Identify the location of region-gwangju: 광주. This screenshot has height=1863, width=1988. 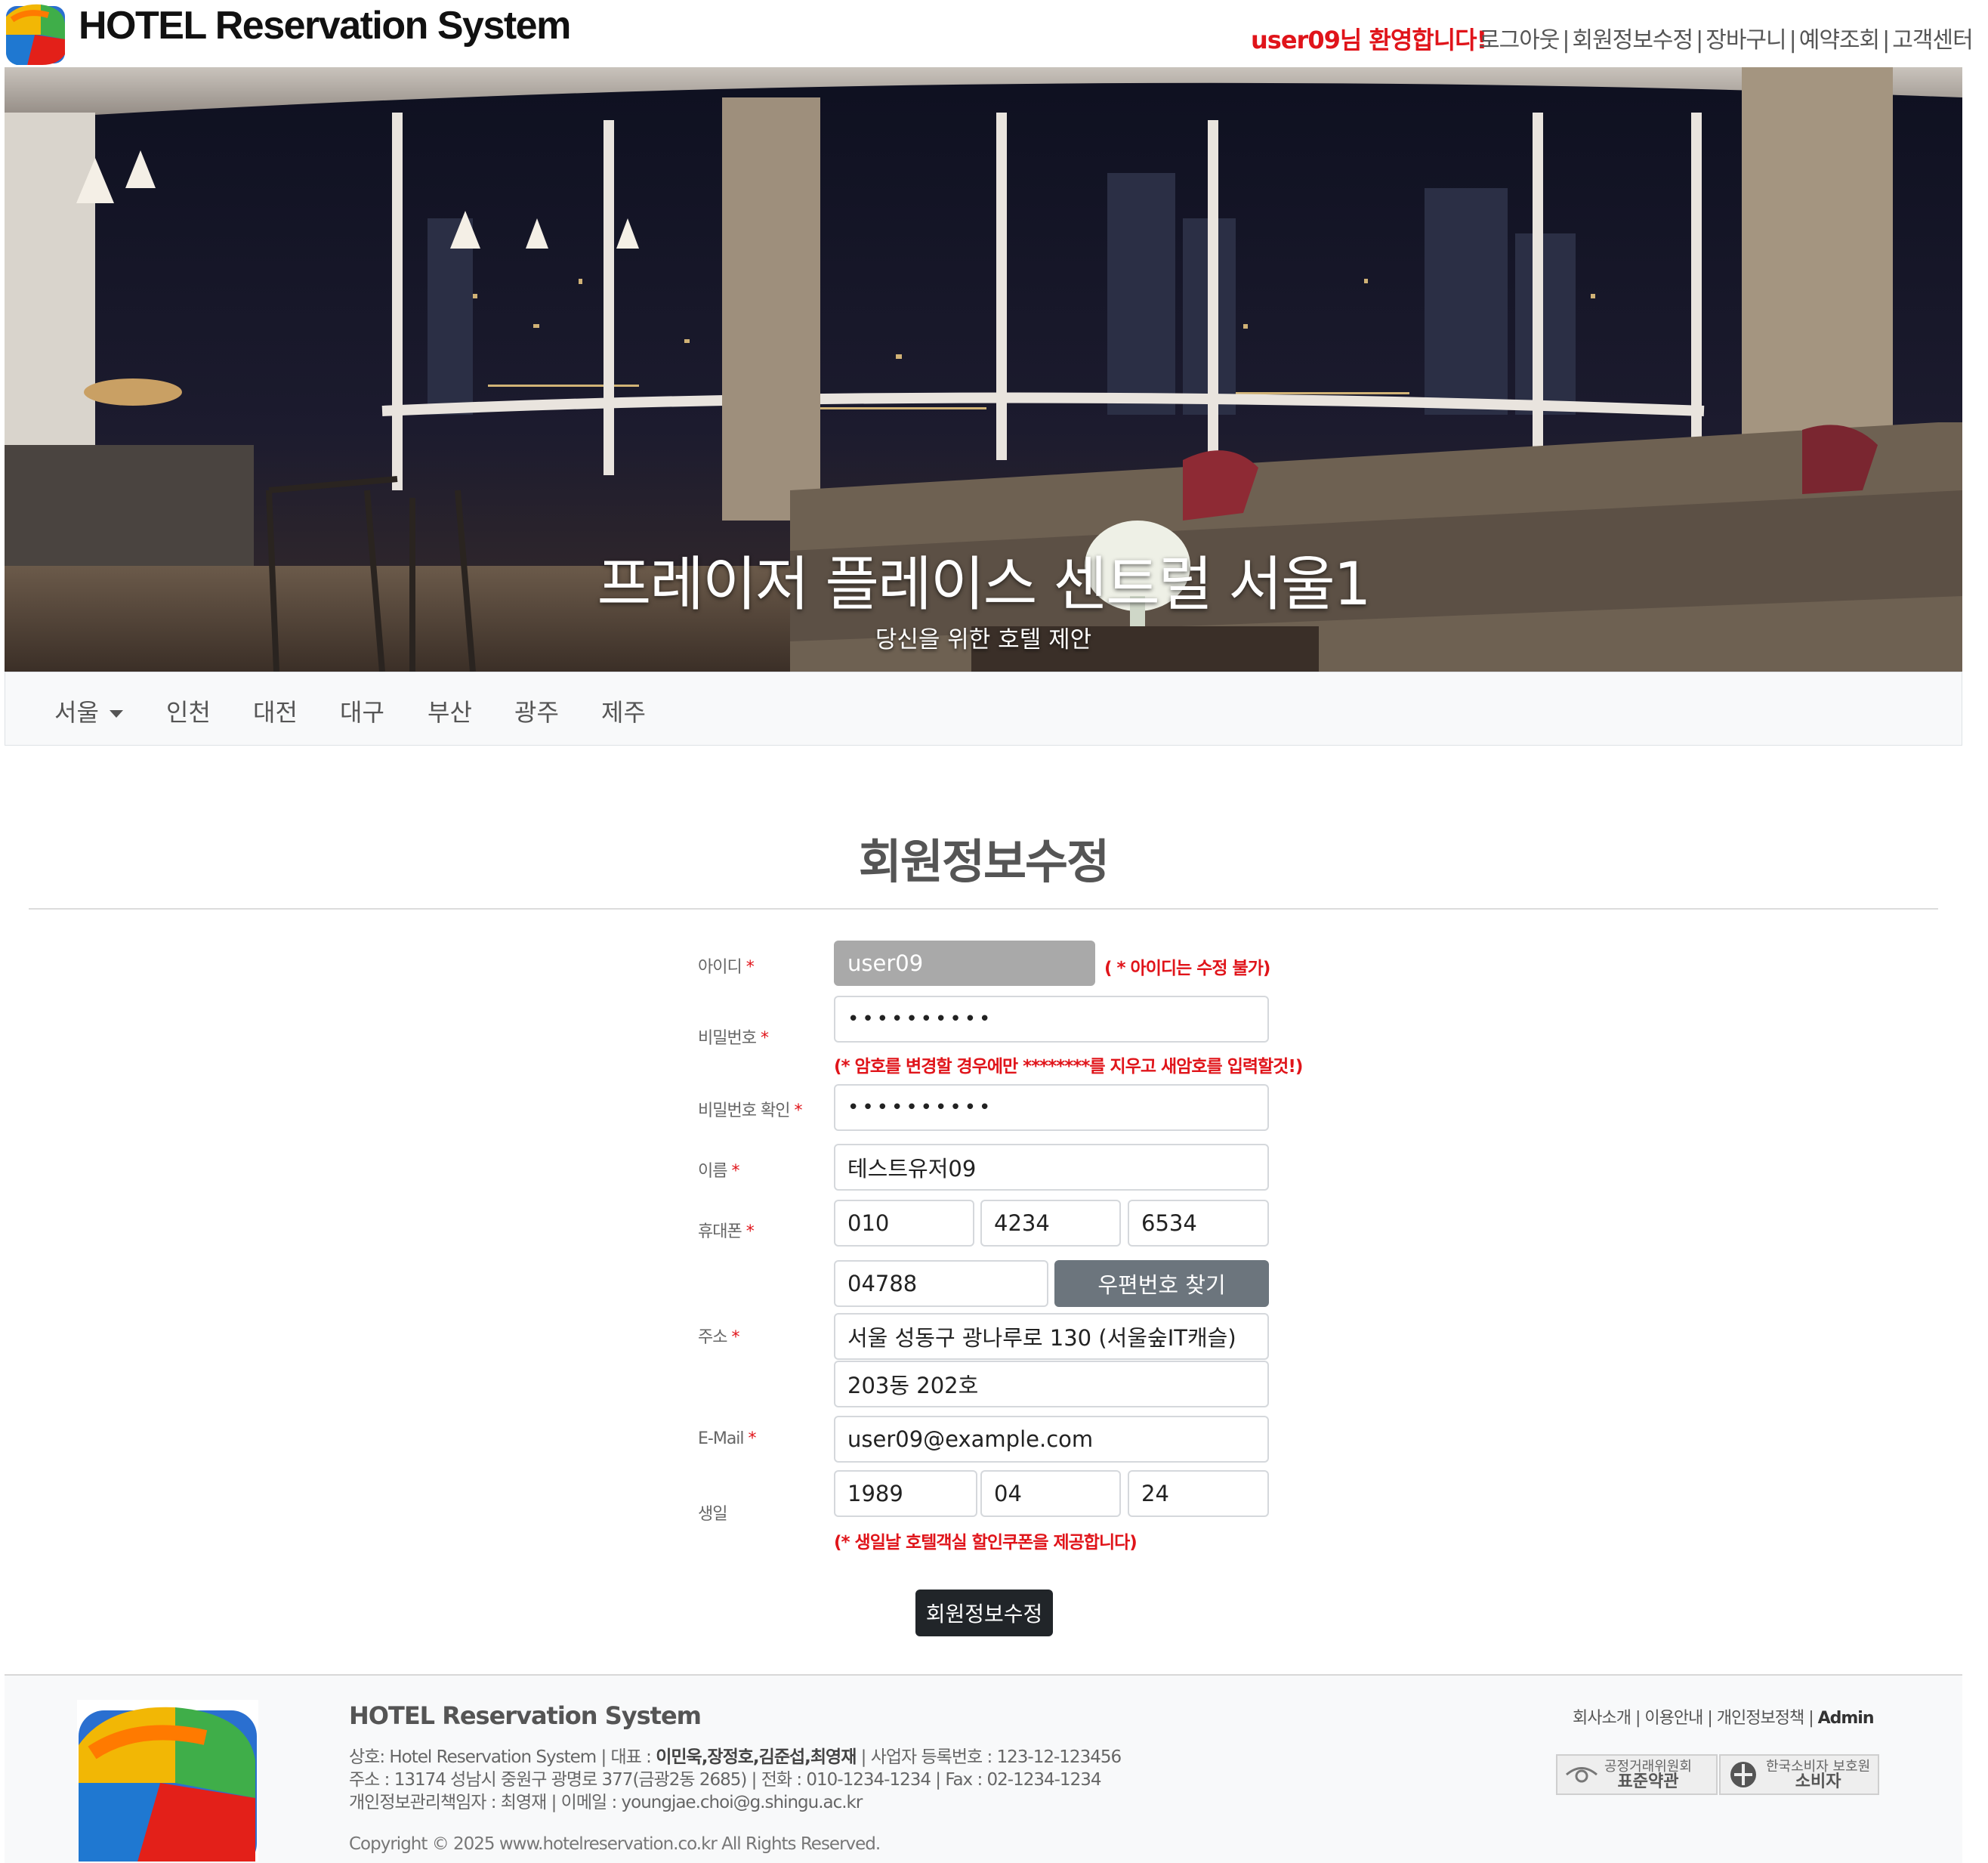
(536, 711).